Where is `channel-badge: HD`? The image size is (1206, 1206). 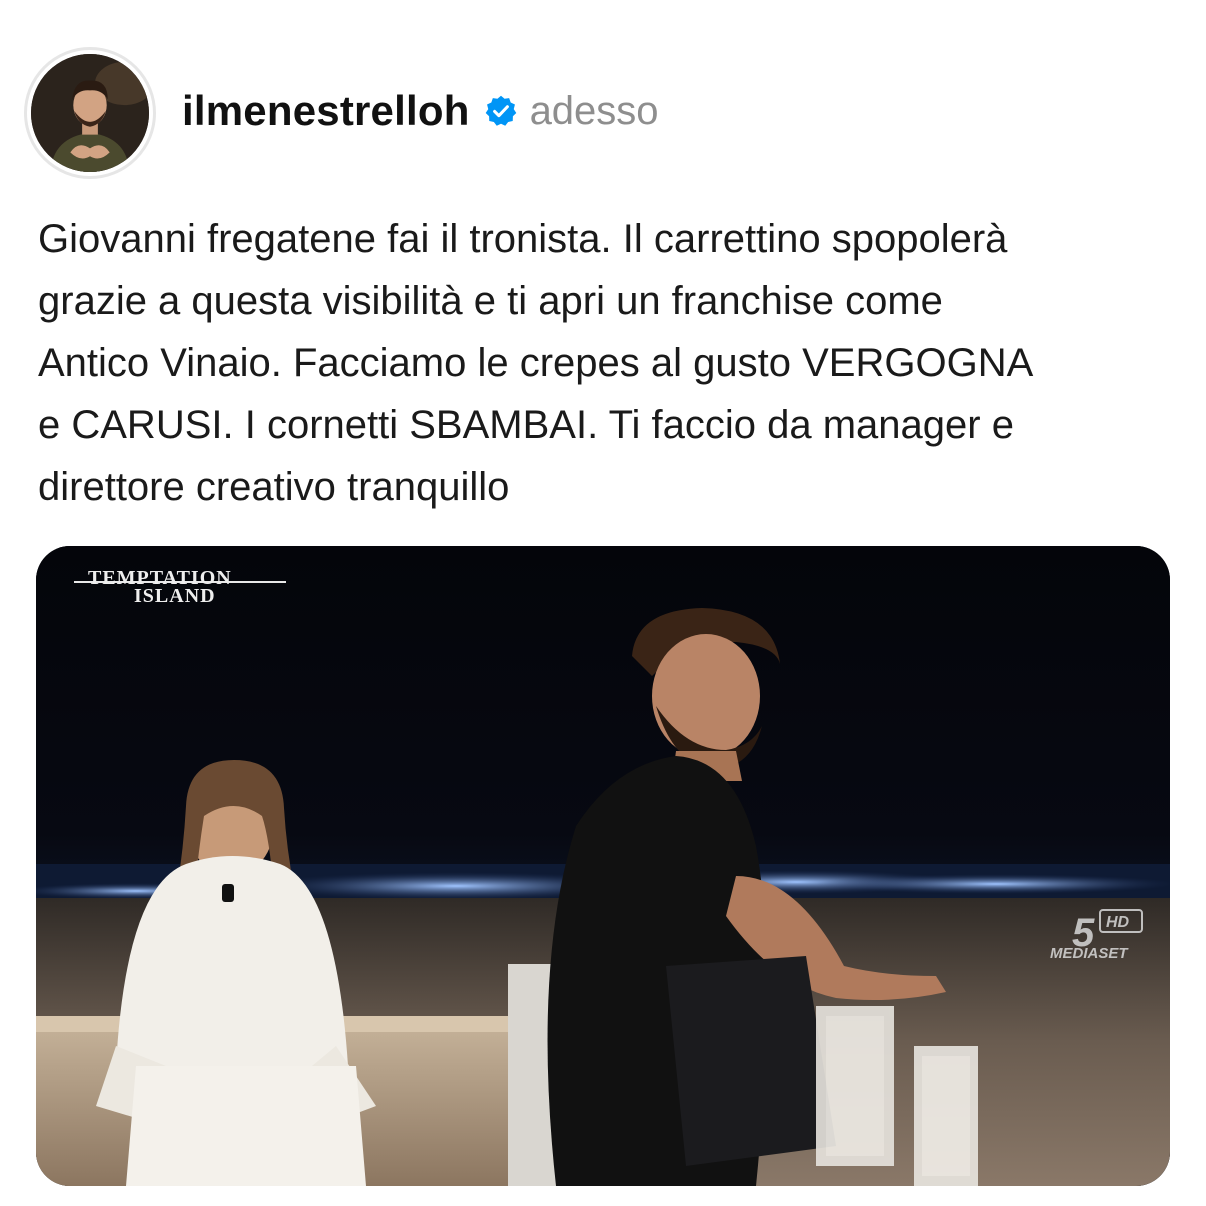
channel-badge: HD is located at coordinates (1118, 922).